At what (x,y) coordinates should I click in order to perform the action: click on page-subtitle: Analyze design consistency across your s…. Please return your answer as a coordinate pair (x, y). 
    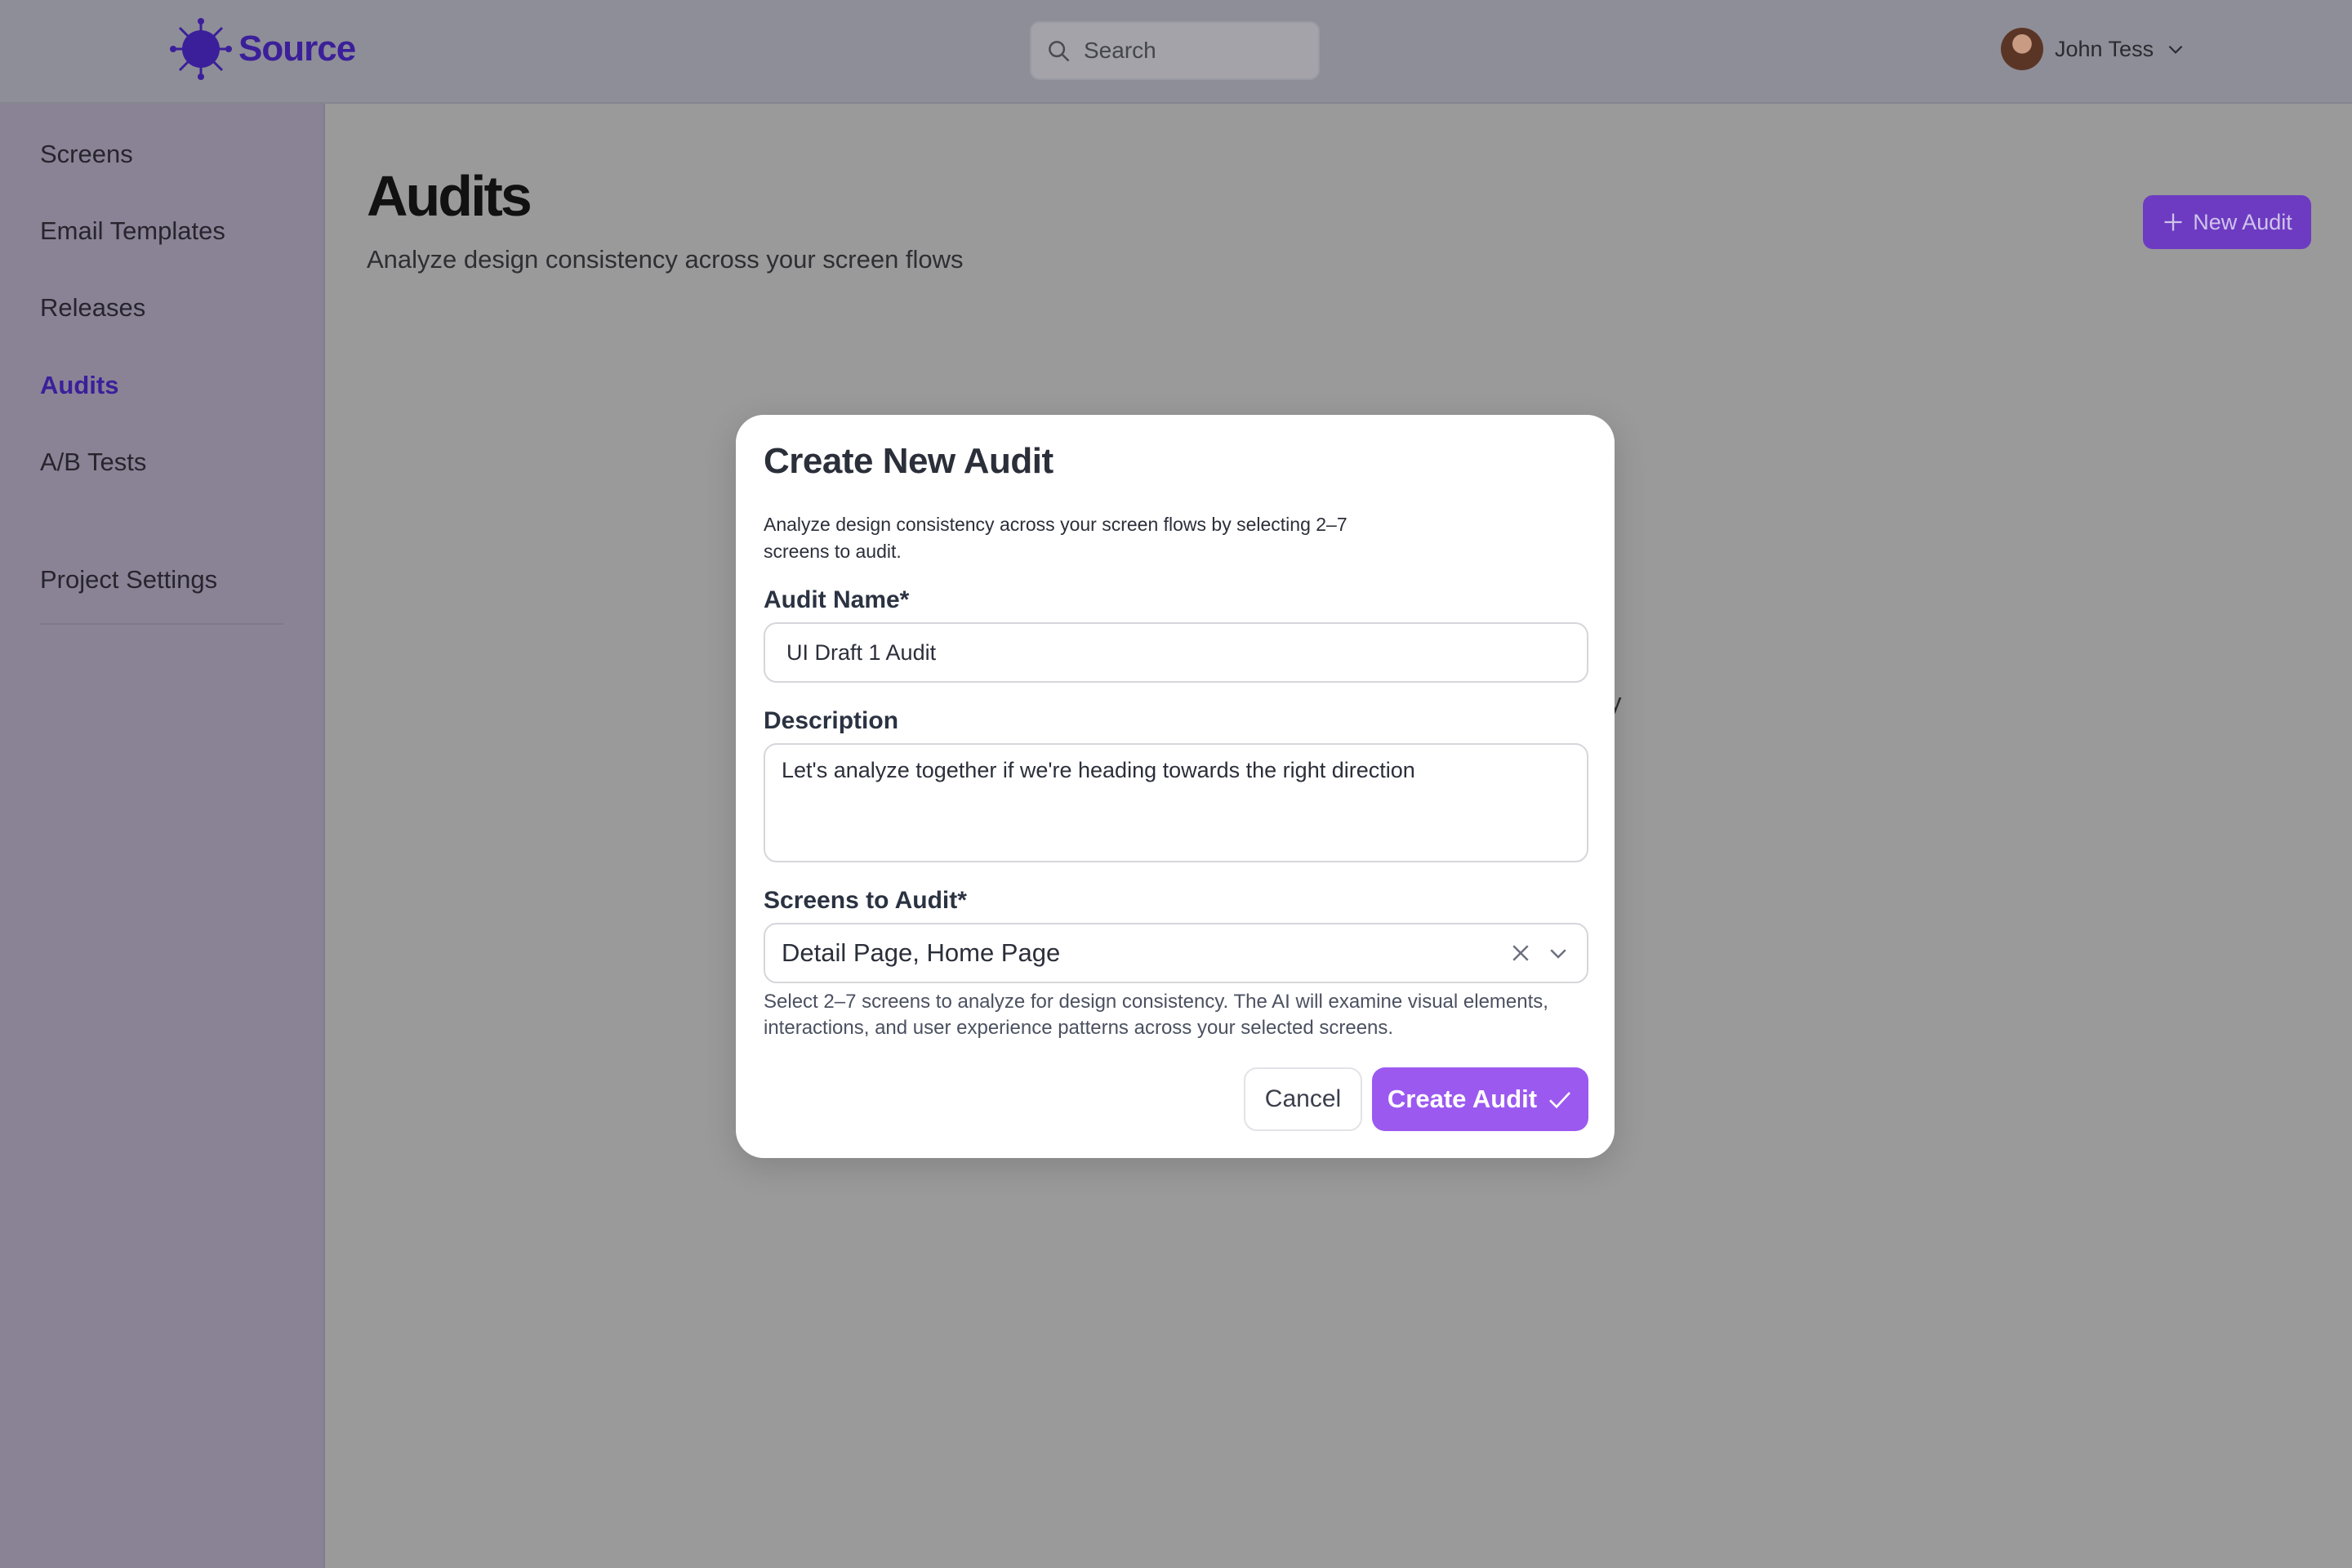
    Looking at the image, I should click on (665, 259).